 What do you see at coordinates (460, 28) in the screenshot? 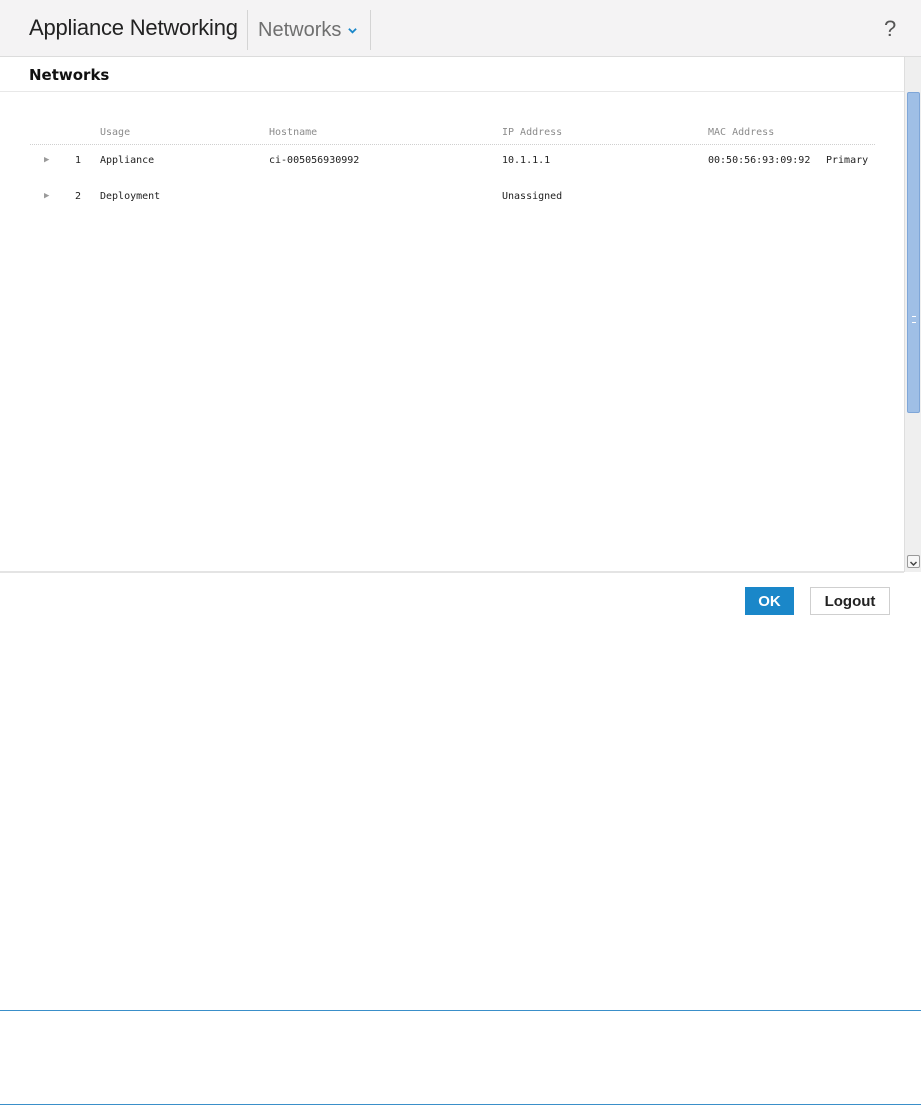
I see `app-header: Appliance Networking Networks ?` at bounding box center [460, 28].